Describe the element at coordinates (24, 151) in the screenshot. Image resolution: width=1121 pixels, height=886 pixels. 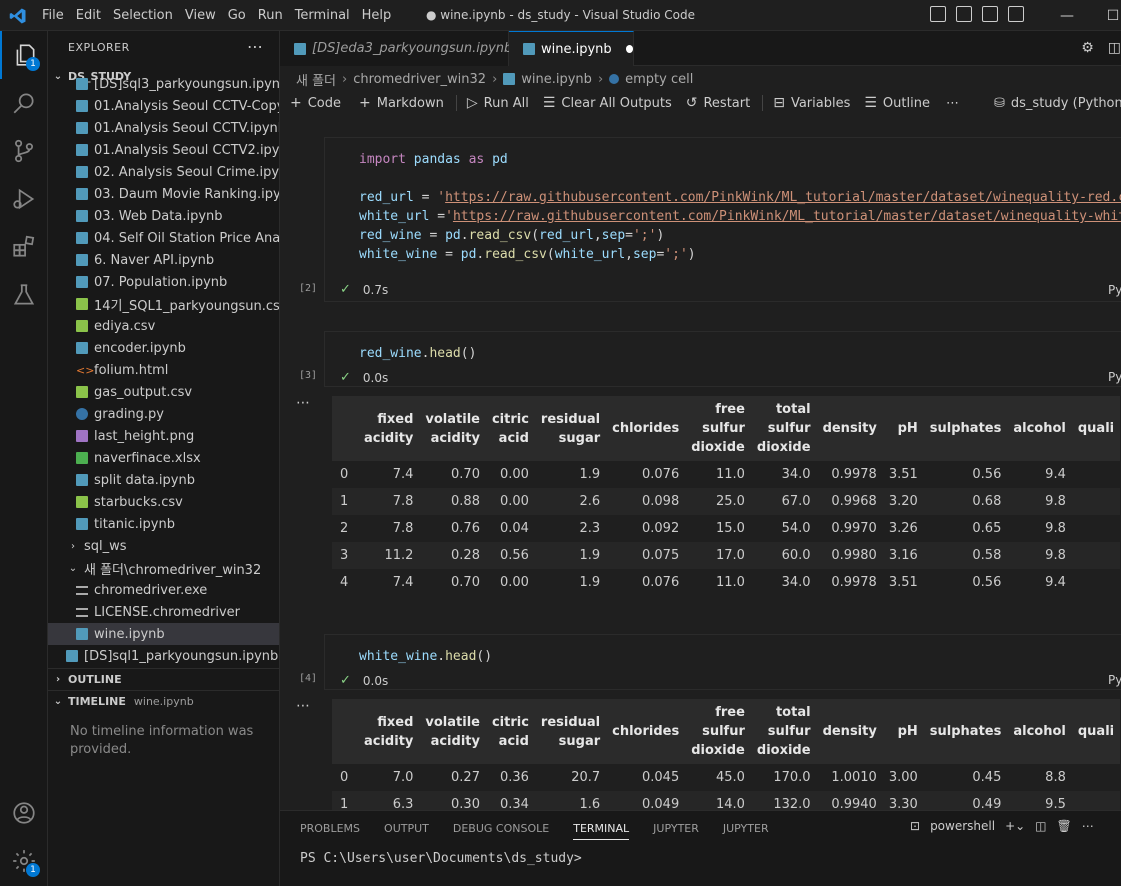
I see `source-control-activity` at that location.